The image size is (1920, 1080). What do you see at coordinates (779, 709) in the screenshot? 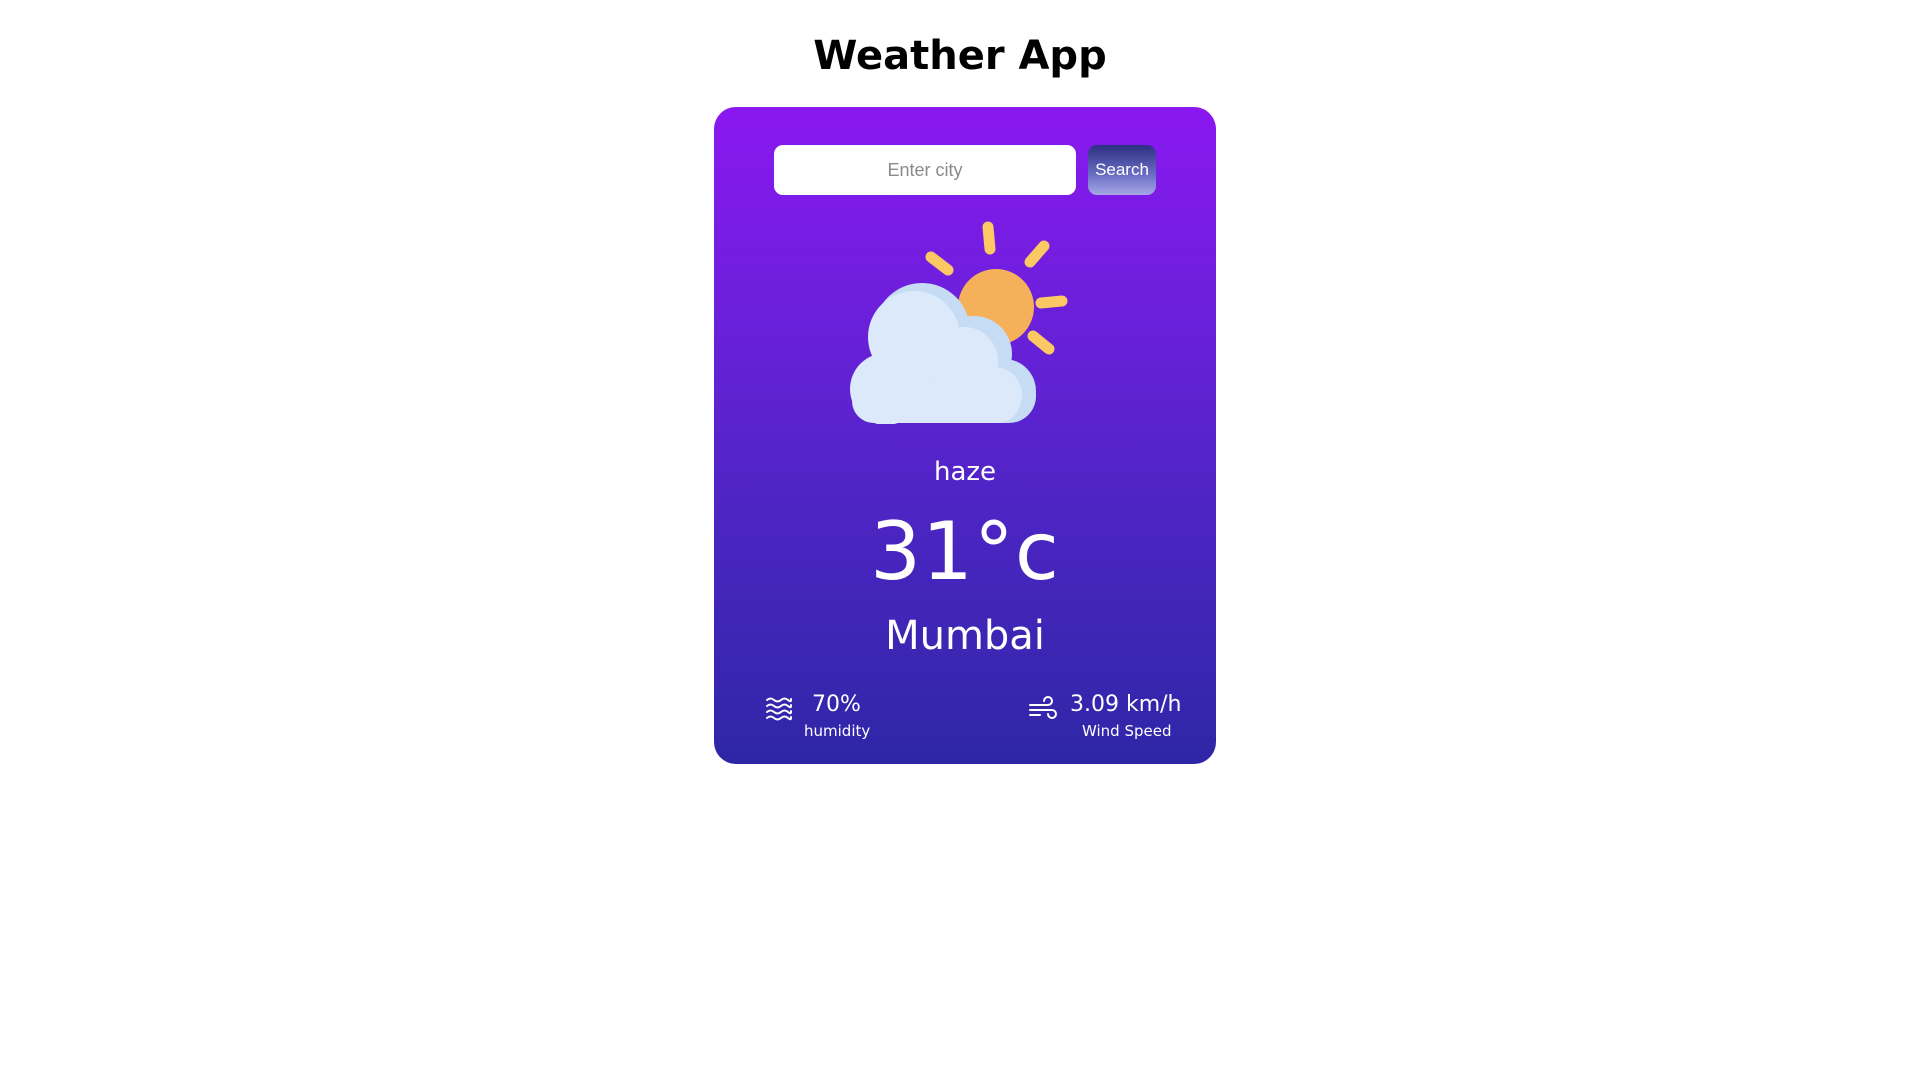
I see `humidity-waves-icon` at bounding box center [779, 709].